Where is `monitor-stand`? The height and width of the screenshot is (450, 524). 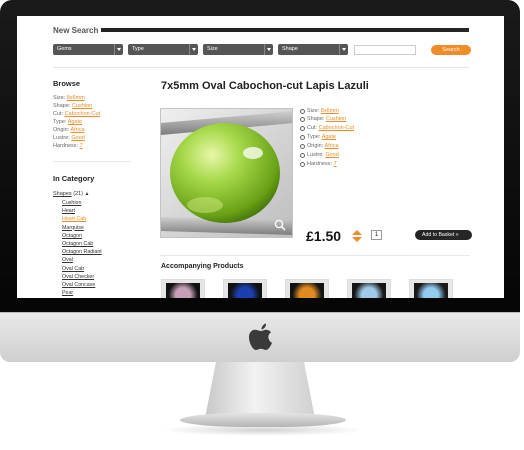
monitor-stand is located at coordinates (260, 390).